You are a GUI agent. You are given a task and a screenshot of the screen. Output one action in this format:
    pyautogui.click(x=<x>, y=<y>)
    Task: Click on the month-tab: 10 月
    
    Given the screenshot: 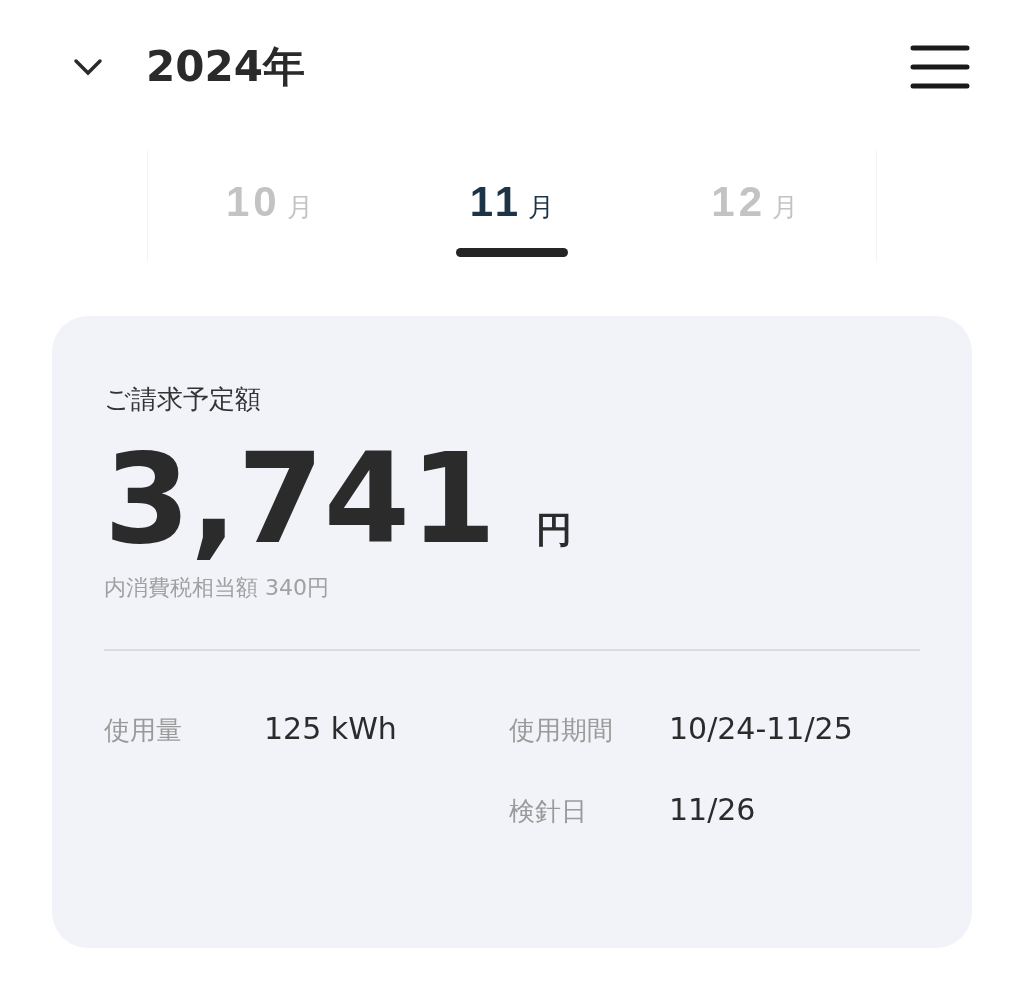 What is the action you would take?
    pyautogui.click(x=269, y=206)
    